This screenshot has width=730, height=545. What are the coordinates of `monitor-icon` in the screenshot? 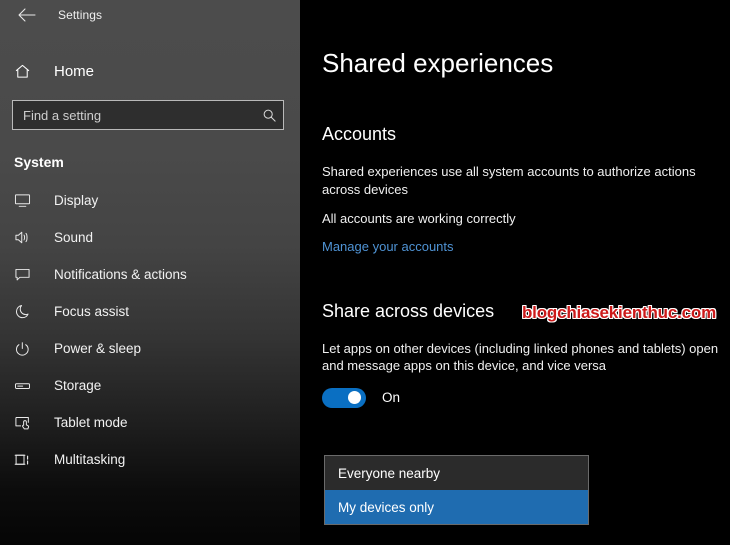 It's located at (27, 200).